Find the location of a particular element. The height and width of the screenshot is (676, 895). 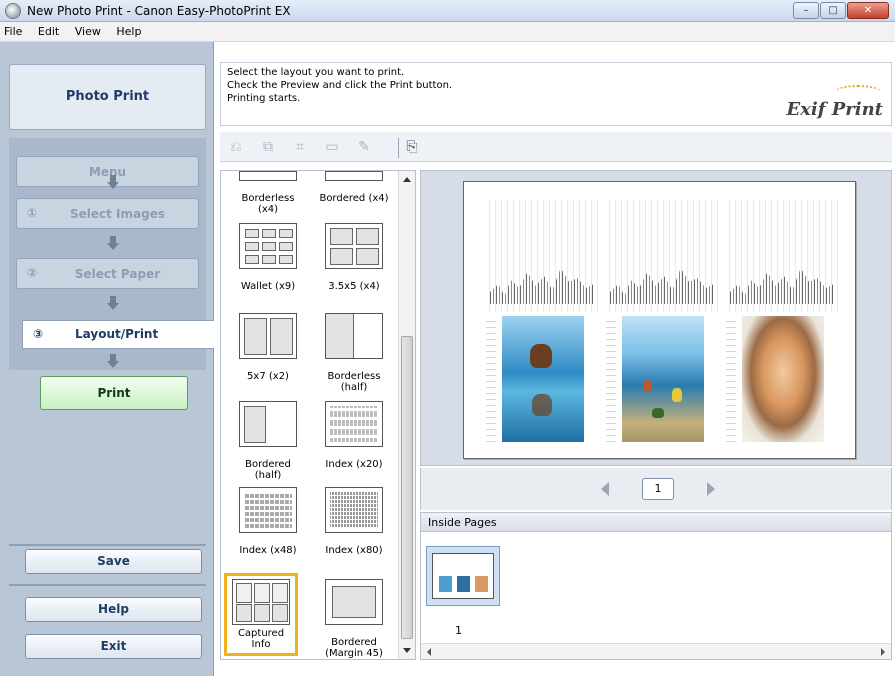

layout-index-x20: Index (x20) is located at coordinates (354, 432).